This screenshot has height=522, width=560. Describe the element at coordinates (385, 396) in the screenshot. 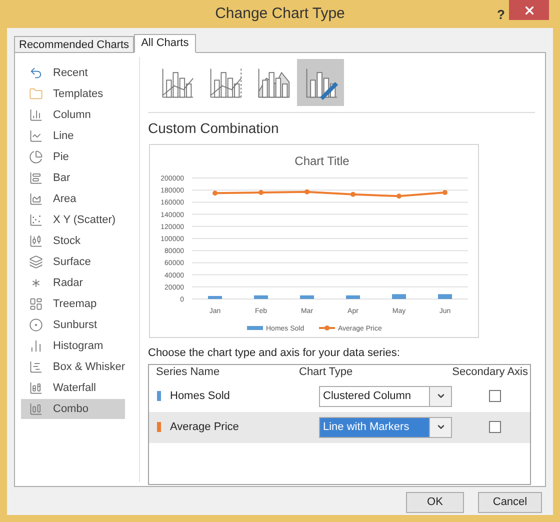

I see `chart-type-dropdown: Clustered Column` at that location.